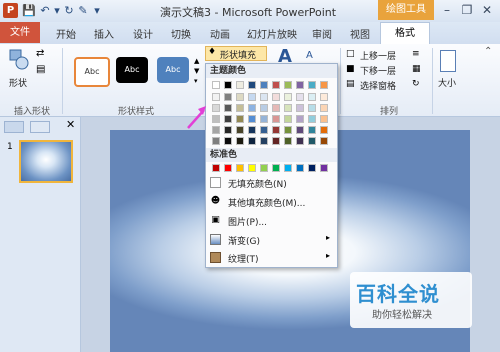  What do you see at coordinates (19, 61) in the screenshot?
I see `shapes-icon` at bounding box center [19, 61].